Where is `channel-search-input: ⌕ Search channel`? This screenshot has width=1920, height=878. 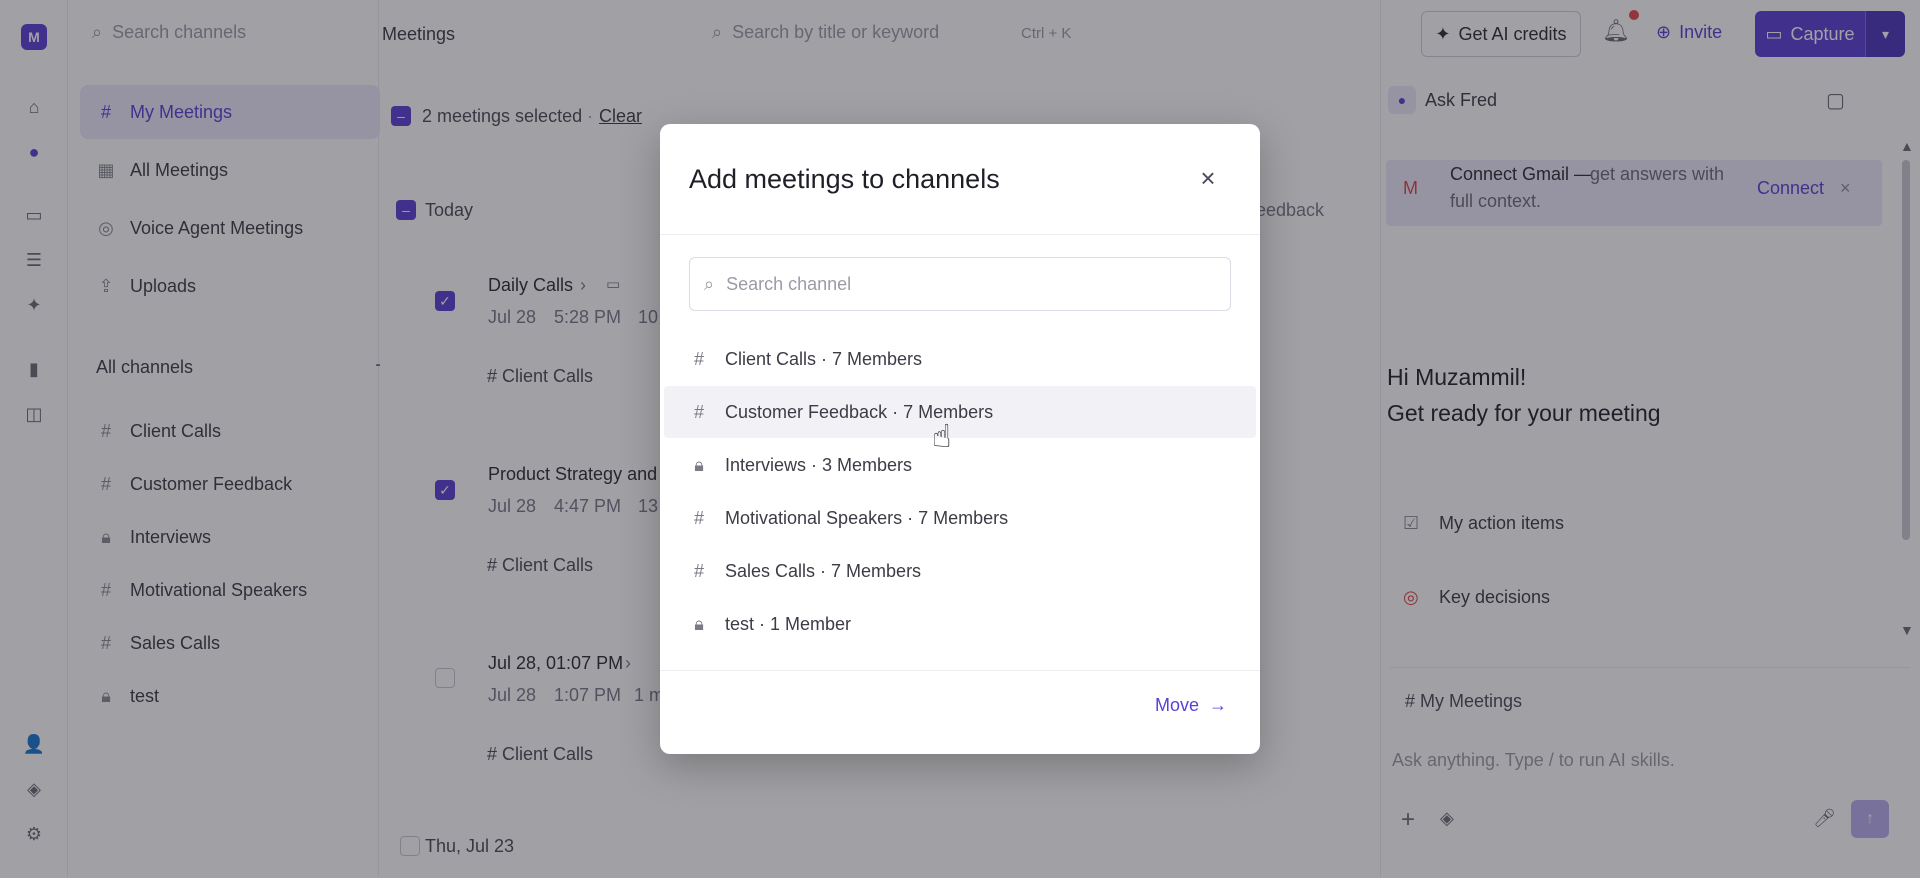 channel-search-input: ⌕ Search channel is located at coordinates (960, 284).